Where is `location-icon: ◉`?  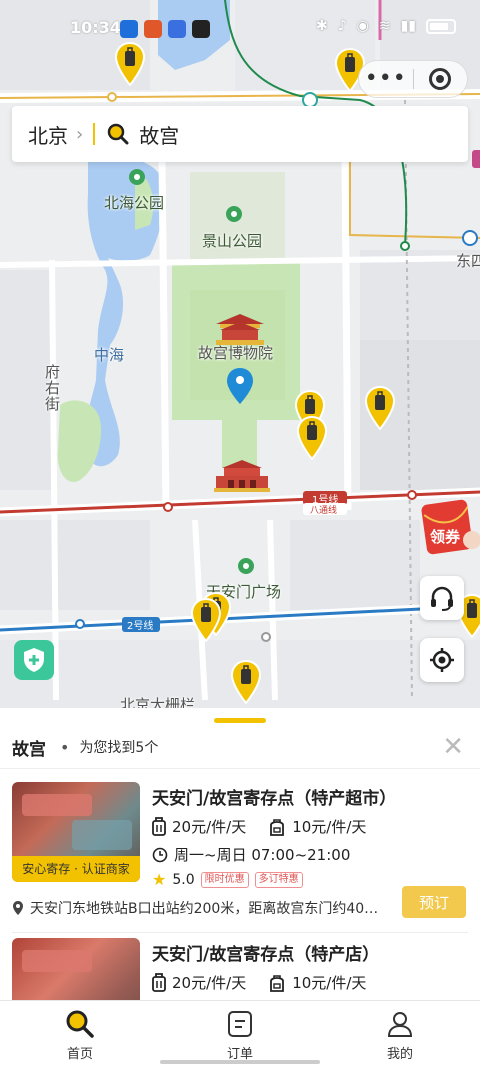 location-icon: ◉ is located at coordinates (362, 26).